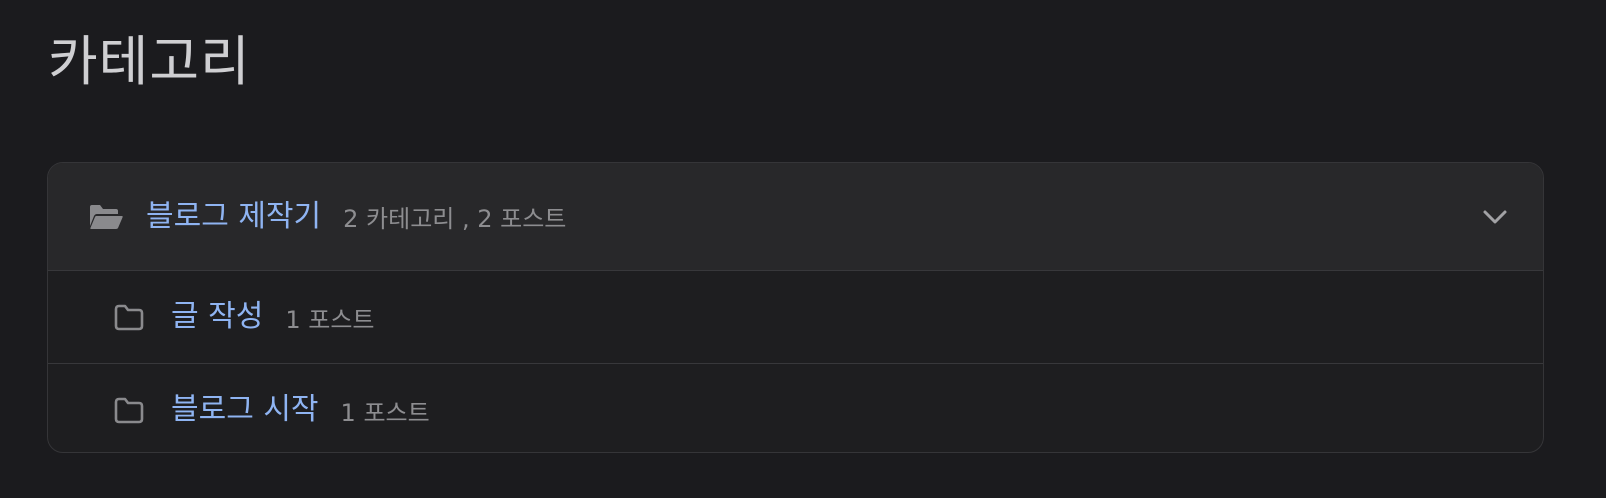 This screenshot has width=1606, height=498. I want to click on folder-open-icon, so click(106, 217).